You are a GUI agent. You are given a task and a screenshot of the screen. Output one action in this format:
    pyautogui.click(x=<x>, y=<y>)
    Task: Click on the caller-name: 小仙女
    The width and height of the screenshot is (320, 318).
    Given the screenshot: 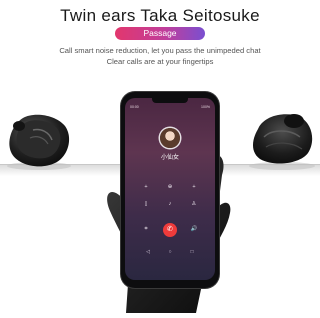 What is the action you would take?
    pyautogui.click(x=169, y=158)
    